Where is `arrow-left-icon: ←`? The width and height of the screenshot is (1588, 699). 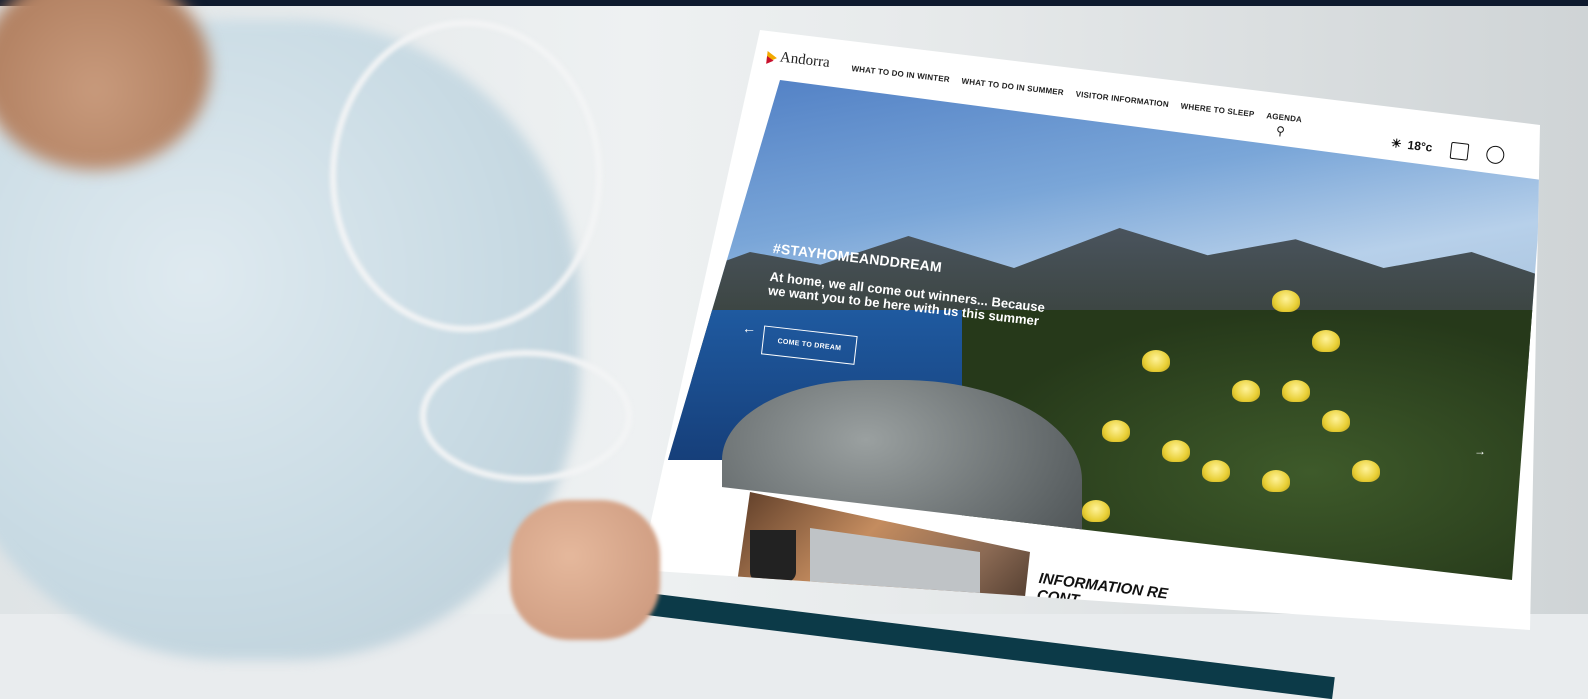 arrow-left-icon: ← is located at coordinates (749, 328).